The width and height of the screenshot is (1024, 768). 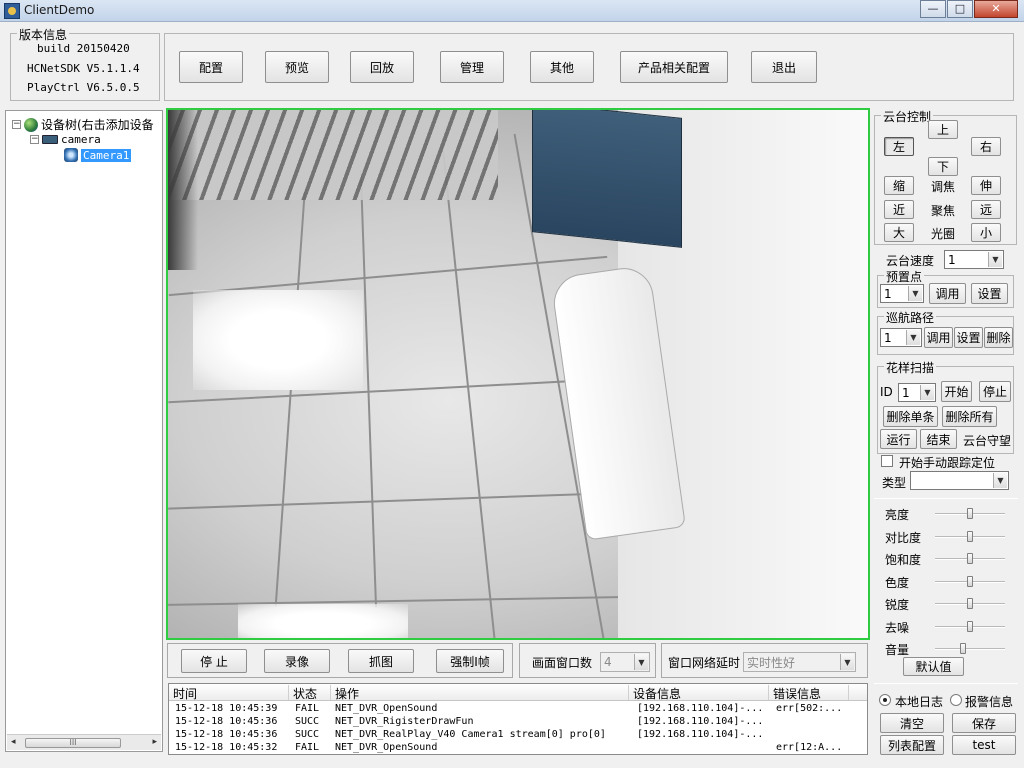 What do you see at coordinates (229, 693) in the screenshot?
I see `col-time: 时间` at bounding box center [229, 693].